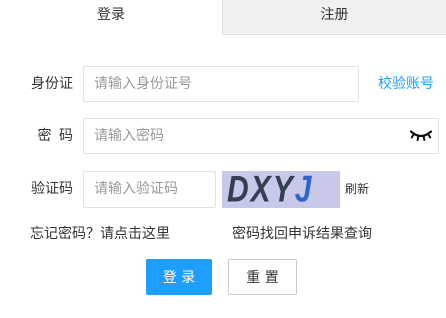  I want to click on captcha-char: J, so click(303, 189).